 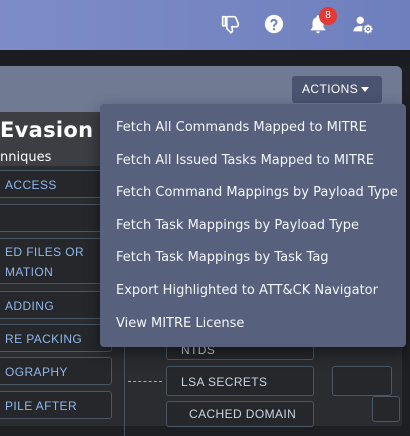 I want to click on menu-item-fetch-command-mappings-payload: Fetch Command Mappings by Payload Type, so click(x=253, y=193).